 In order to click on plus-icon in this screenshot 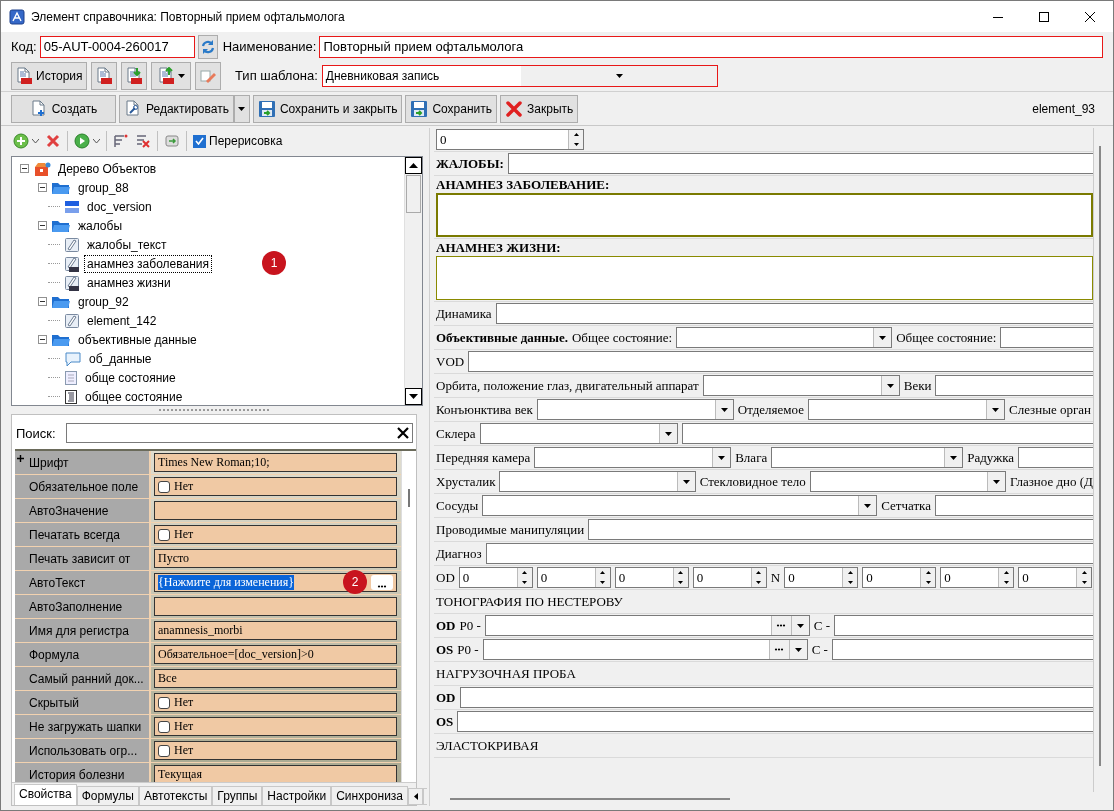, I will do `click(20, 458)`.